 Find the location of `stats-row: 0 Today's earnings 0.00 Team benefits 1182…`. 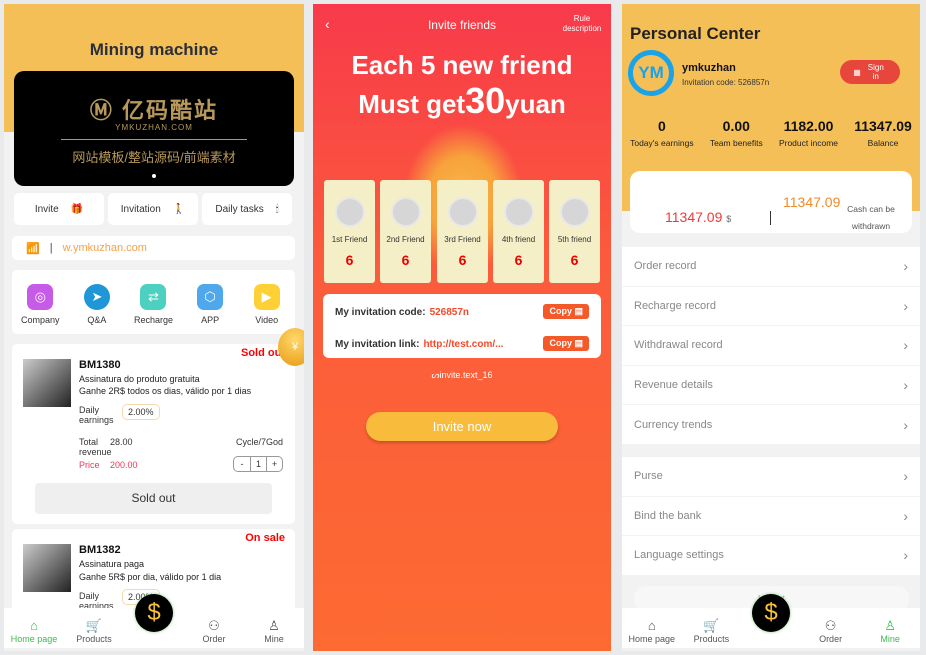

stats-row: 0 Today's earnings 0.00 Team benefits 1182… is located at coordinates (771, 133).